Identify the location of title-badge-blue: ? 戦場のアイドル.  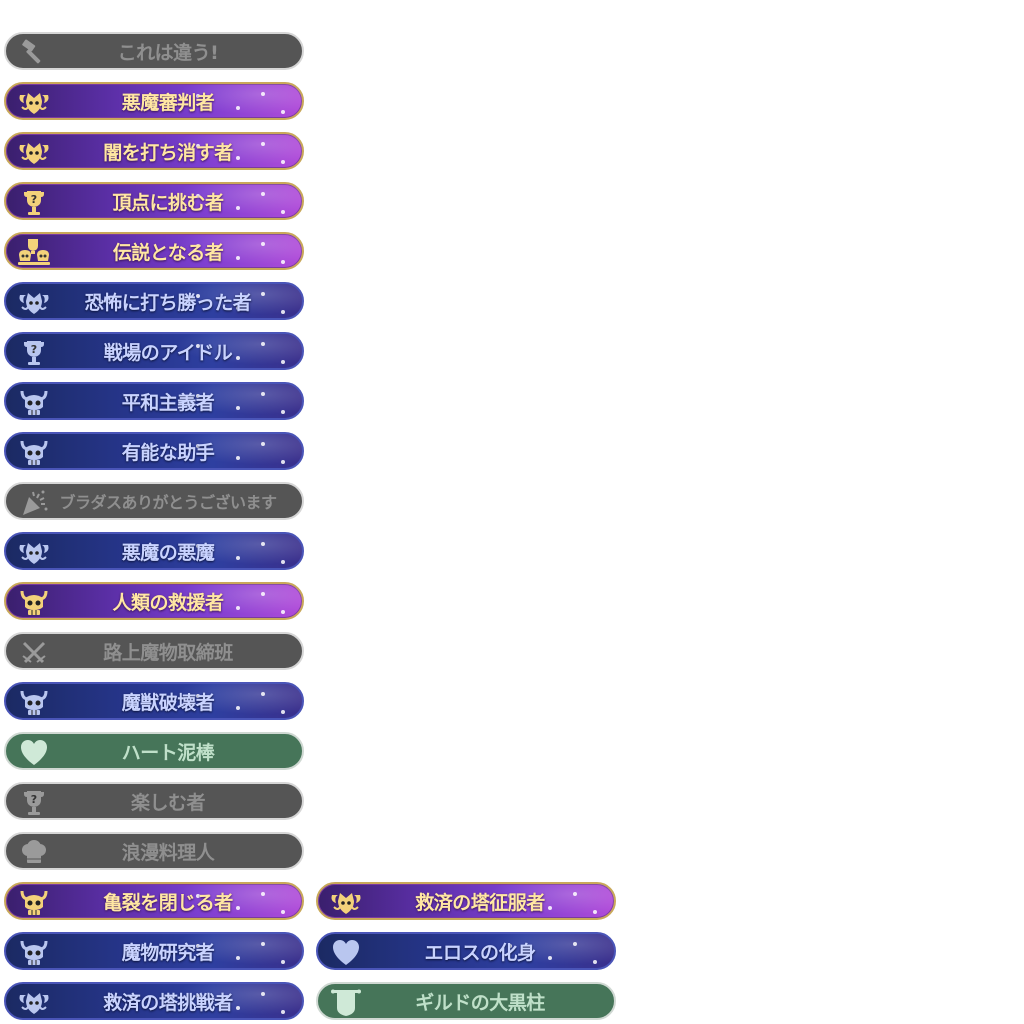
(154, 351).